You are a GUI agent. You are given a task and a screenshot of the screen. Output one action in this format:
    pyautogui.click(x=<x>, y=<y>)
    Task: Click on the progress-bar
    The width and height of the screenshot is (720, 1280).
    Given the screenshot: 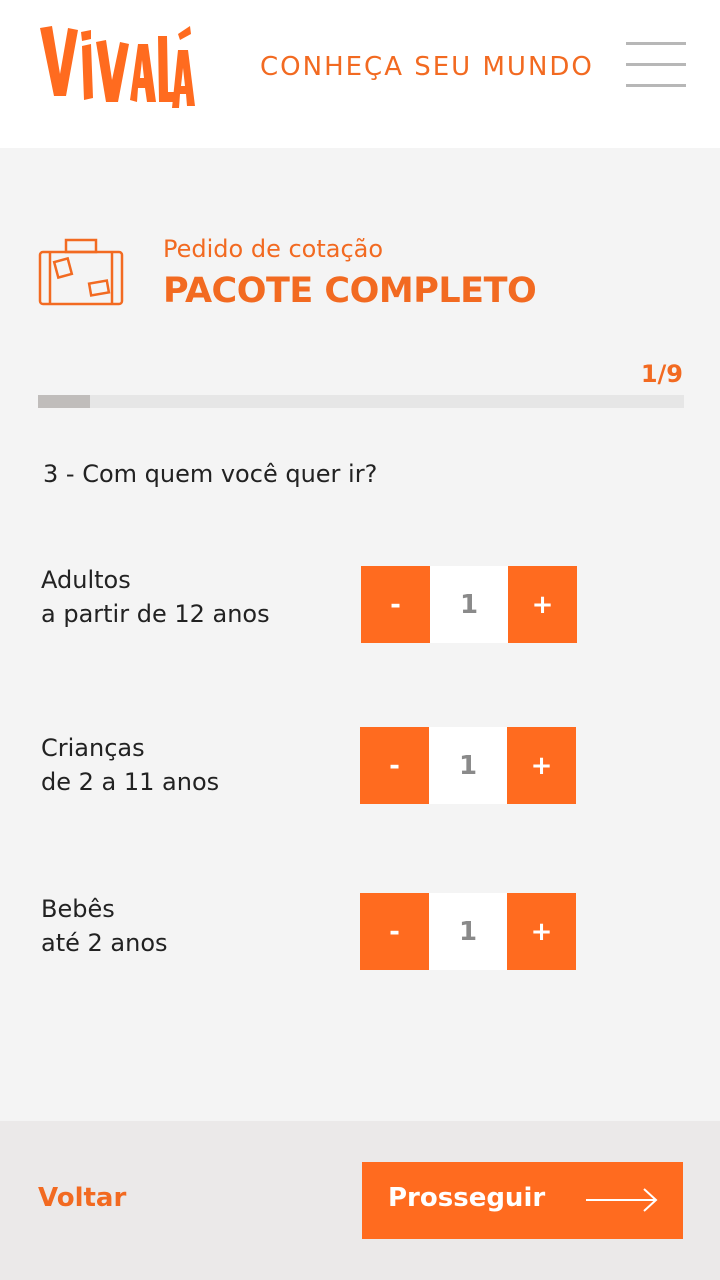 What is the action you would take?
    pyautogui.click(x=361, y=401)
    